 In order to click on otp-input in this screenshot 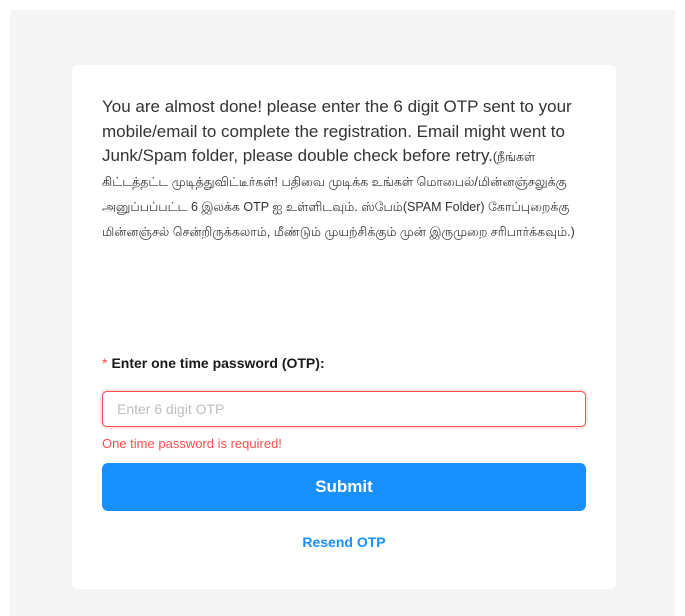, I will do `click(344, 409)`.